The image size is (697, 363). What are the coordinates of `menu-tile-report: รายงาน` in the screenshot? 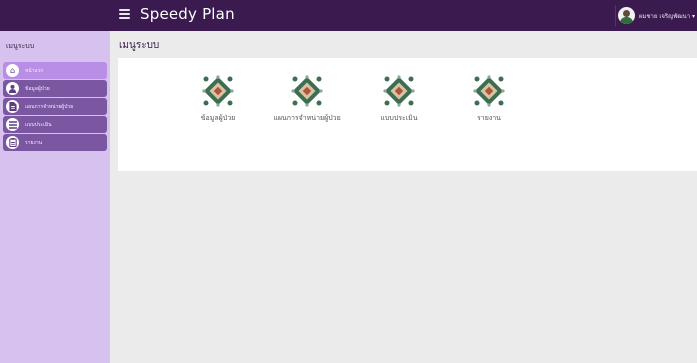 It's located at (489, 99).